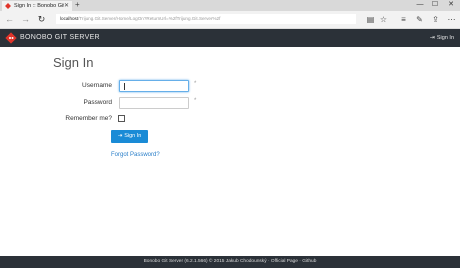 This screenshot has width=460, height=268. I want to click on share-icon: ⇪, so click(435, 19).